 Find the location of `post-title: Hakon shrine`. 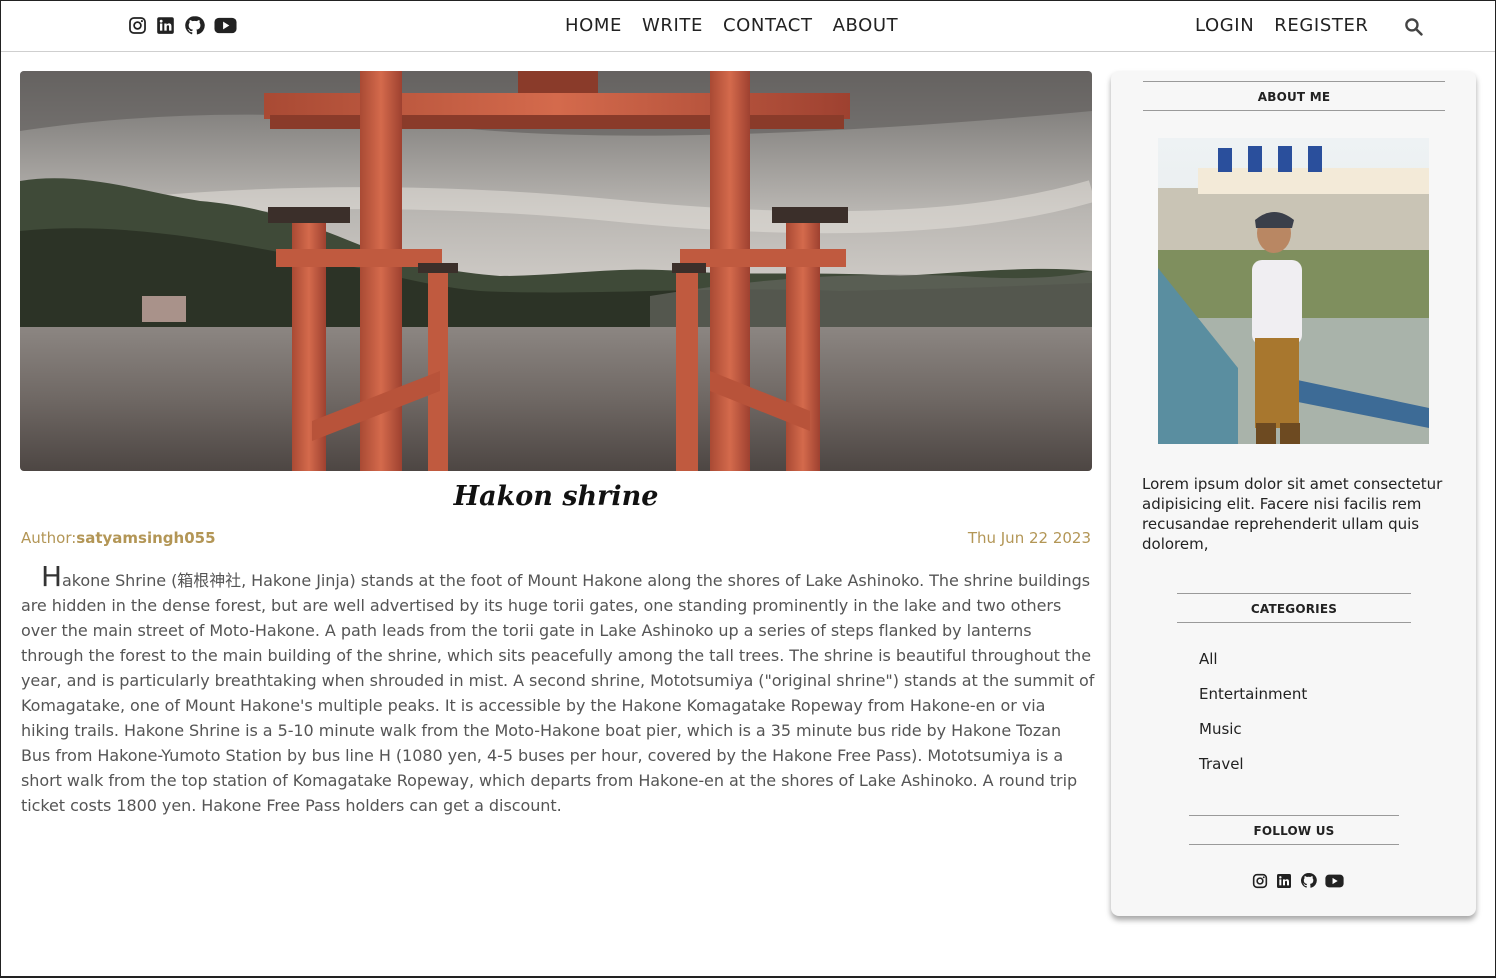

post-title: Hakon shrine is located at coordinates (556, 496).